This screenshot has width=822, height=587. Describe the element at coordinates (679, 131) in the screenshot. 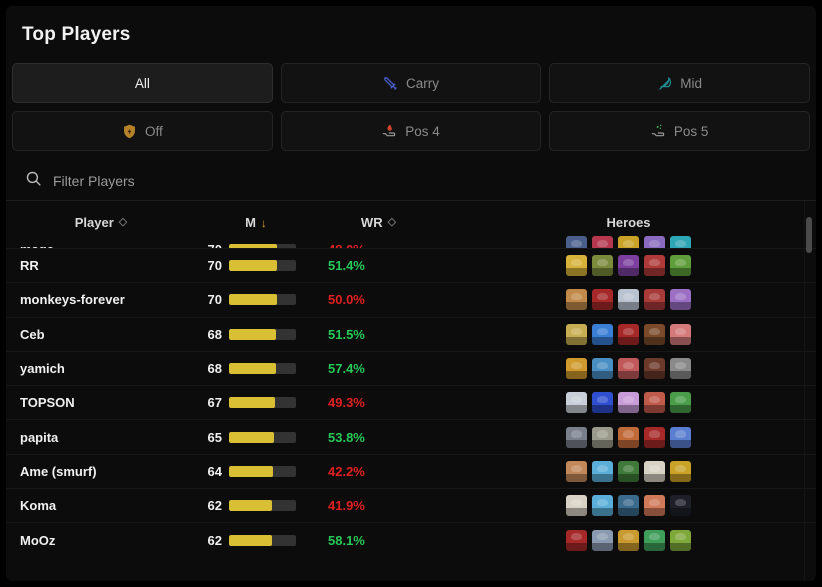

I see `role-tab-pos-5: Pos 5` at that location.